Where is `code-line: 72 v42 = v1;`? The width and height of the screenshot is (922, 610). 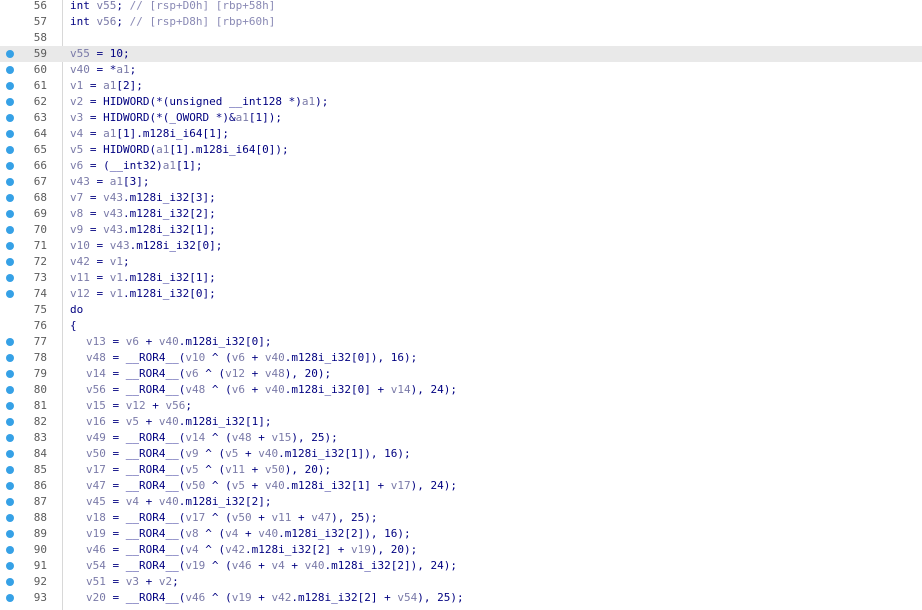
code-line: 72 v42 = v1; is located at coordinates (461, 262).